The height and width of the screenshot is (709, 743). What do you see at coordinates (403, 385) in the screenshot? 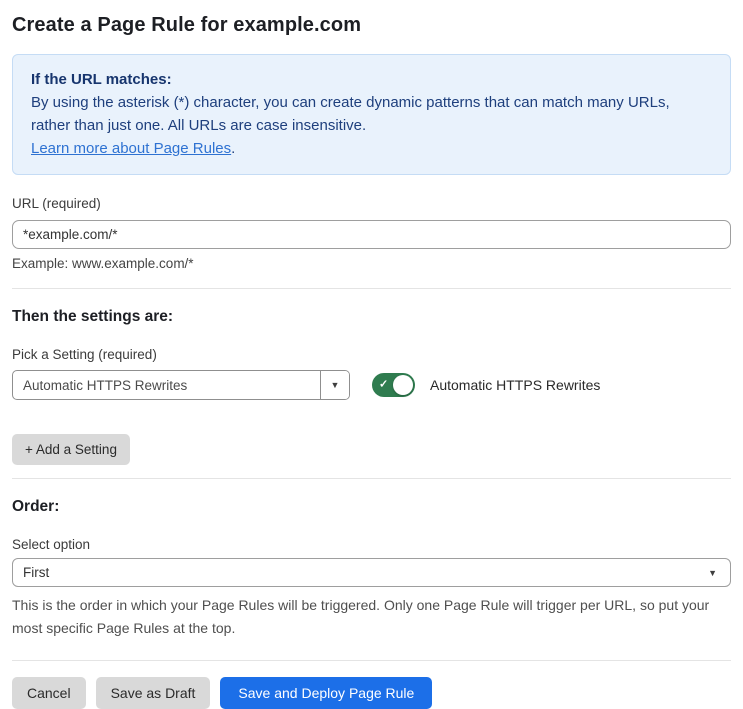
I see `toggle-knob` at bounding box center [403, 385].